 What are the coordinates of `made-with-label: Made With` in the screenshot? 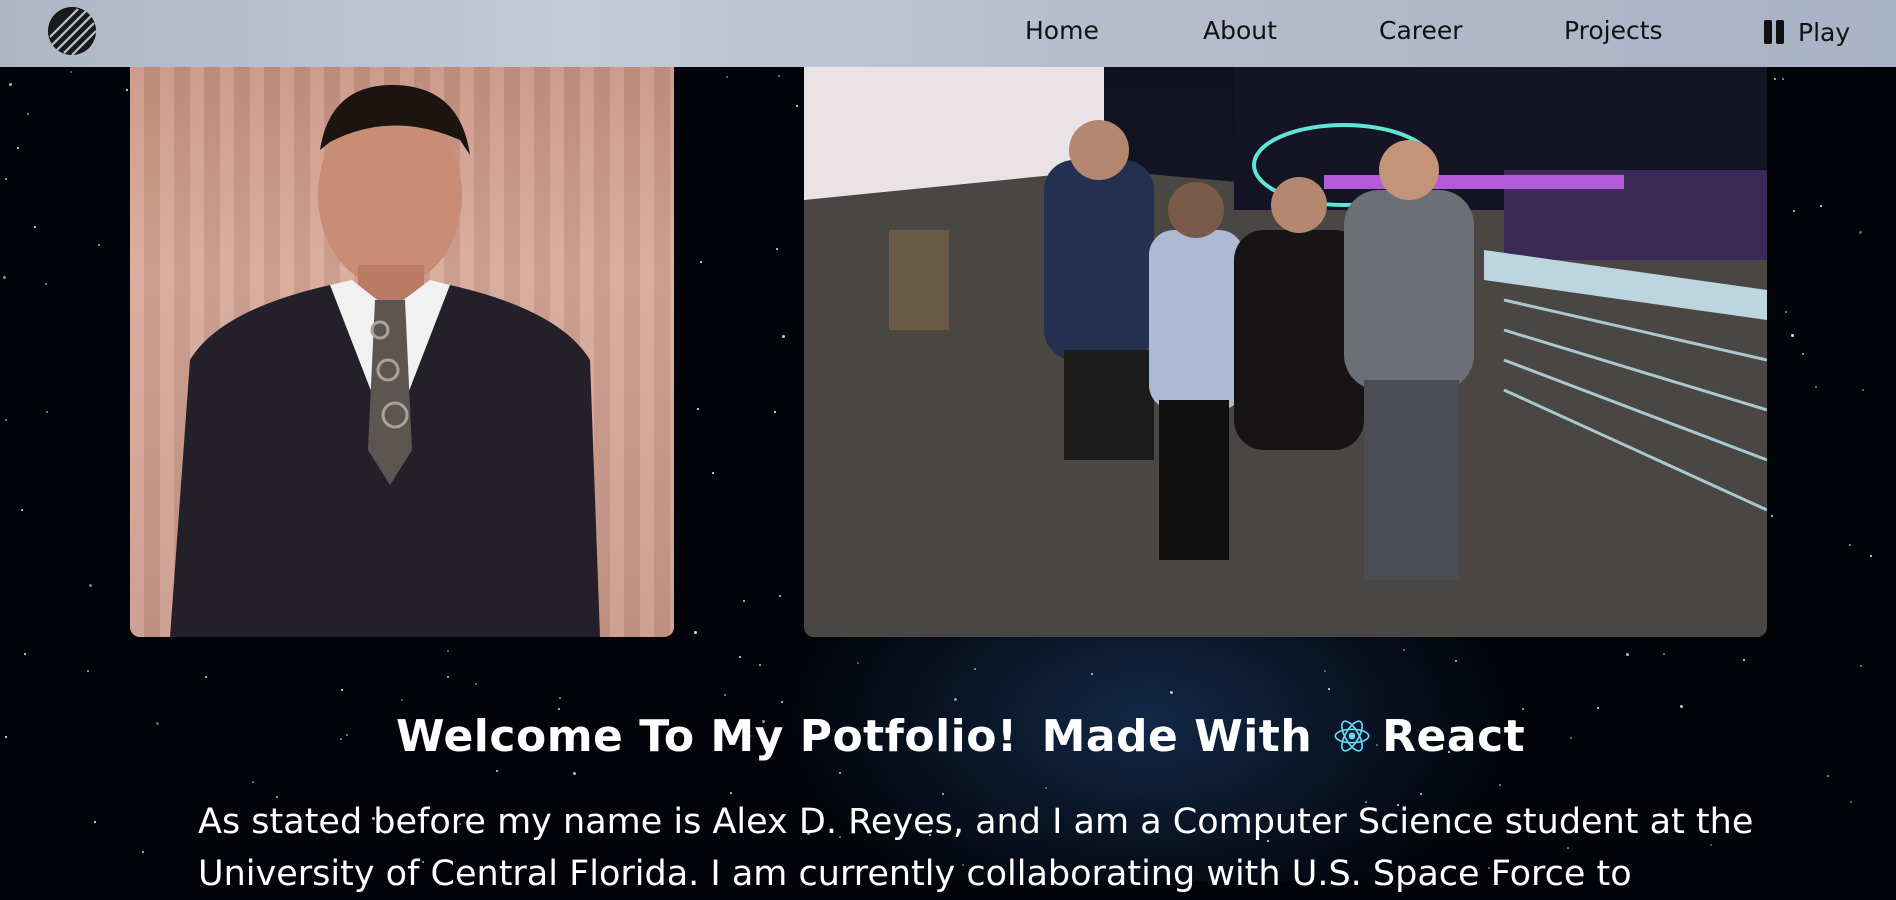 It's located at (1177, 736).